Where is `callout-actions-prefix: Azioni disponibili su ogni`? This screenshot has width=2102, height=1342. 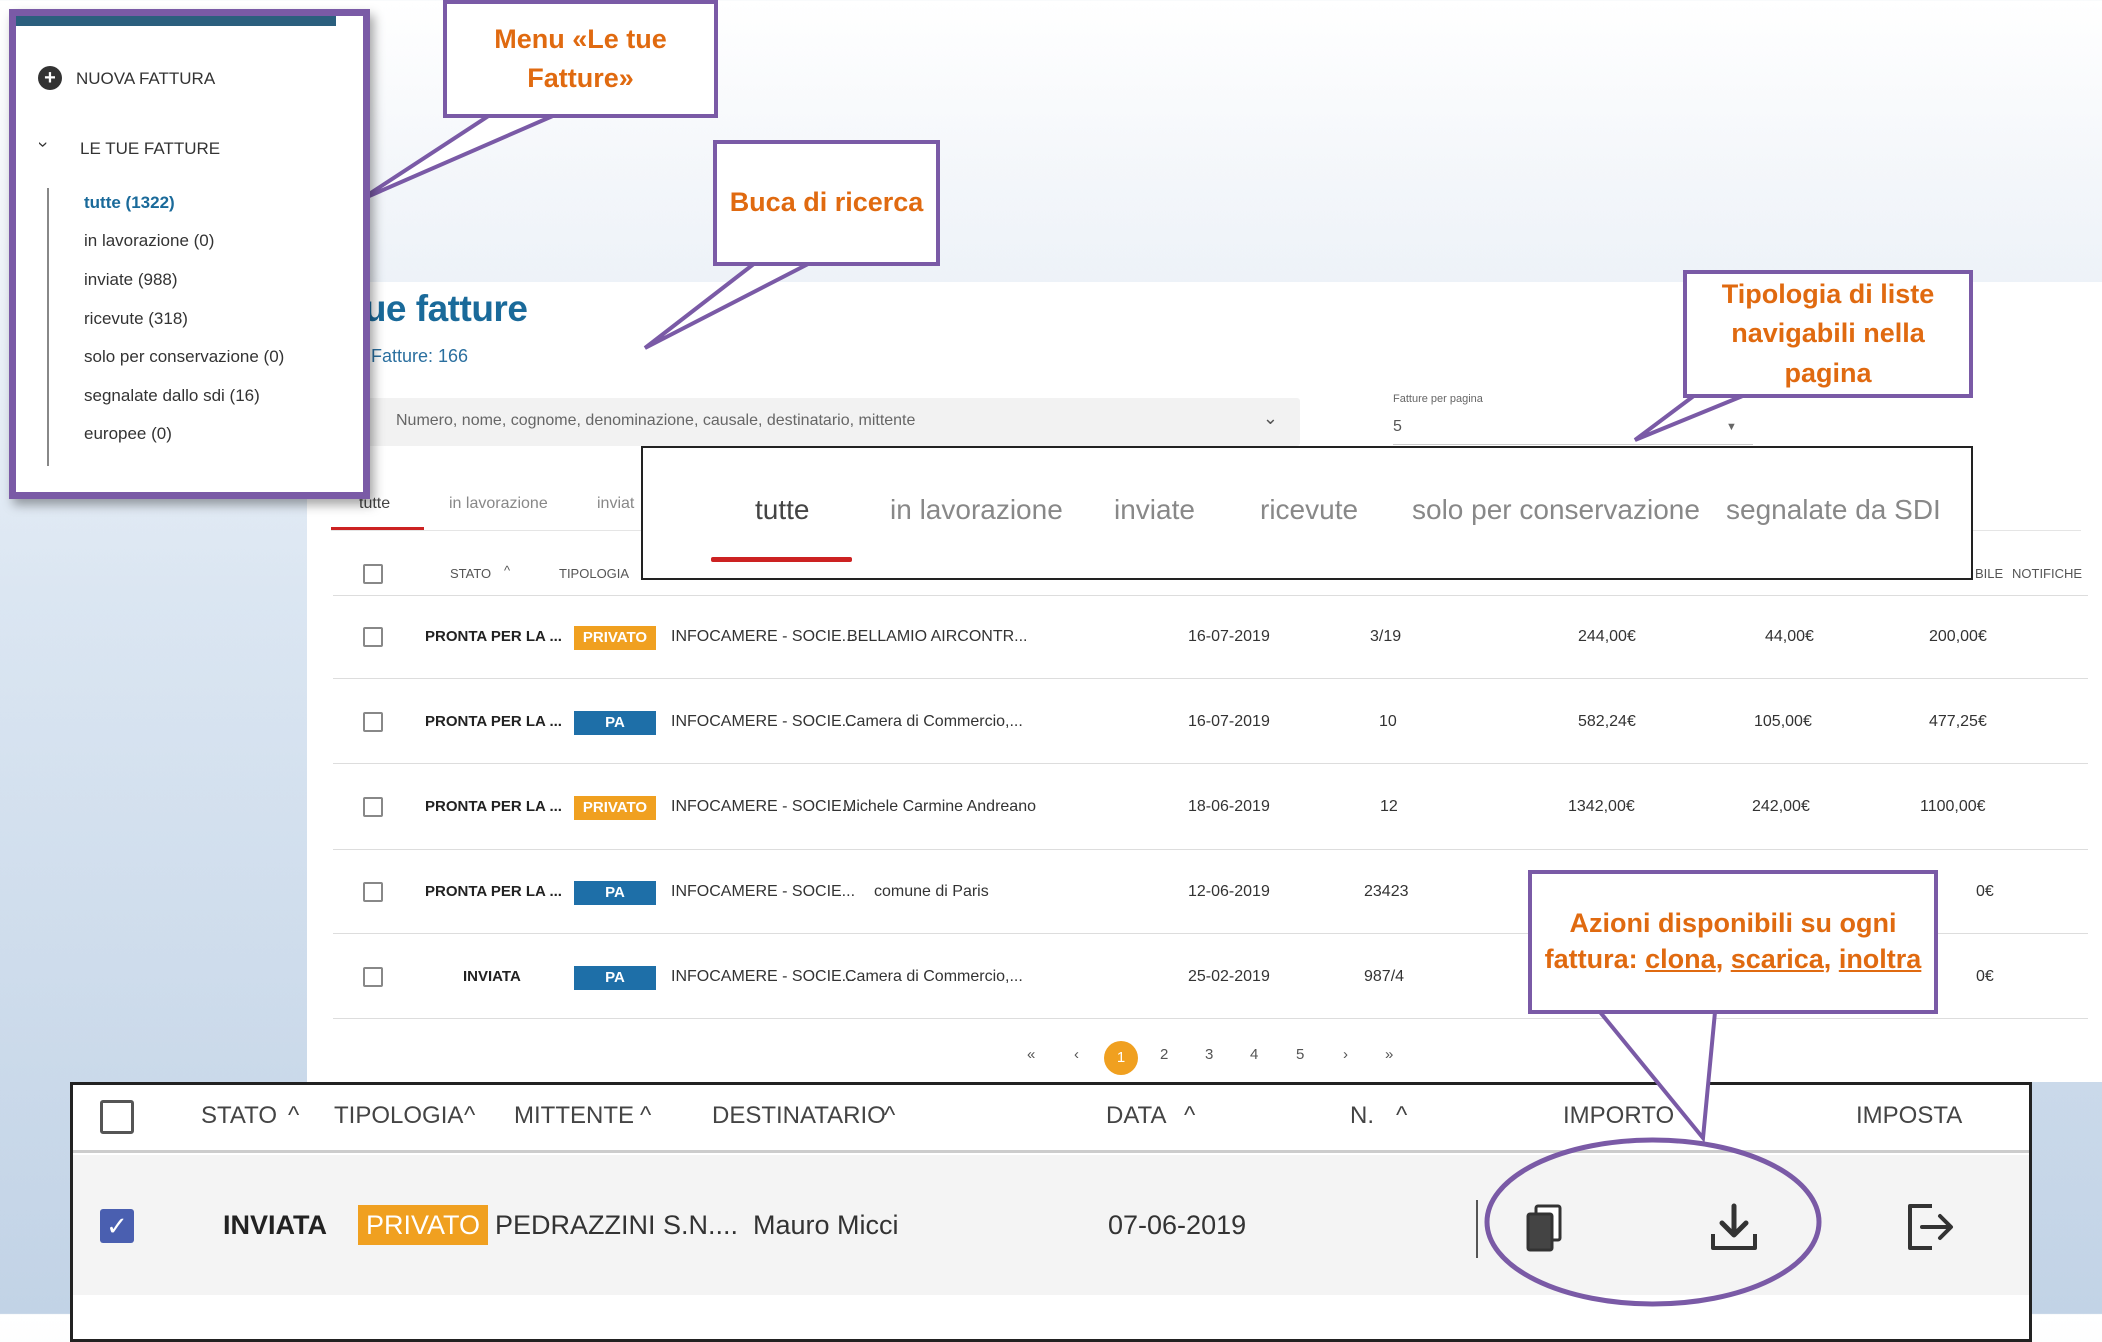
callout-actions-prefix: Azioni disponibili su ogni is located at coordinates (1733, 923).